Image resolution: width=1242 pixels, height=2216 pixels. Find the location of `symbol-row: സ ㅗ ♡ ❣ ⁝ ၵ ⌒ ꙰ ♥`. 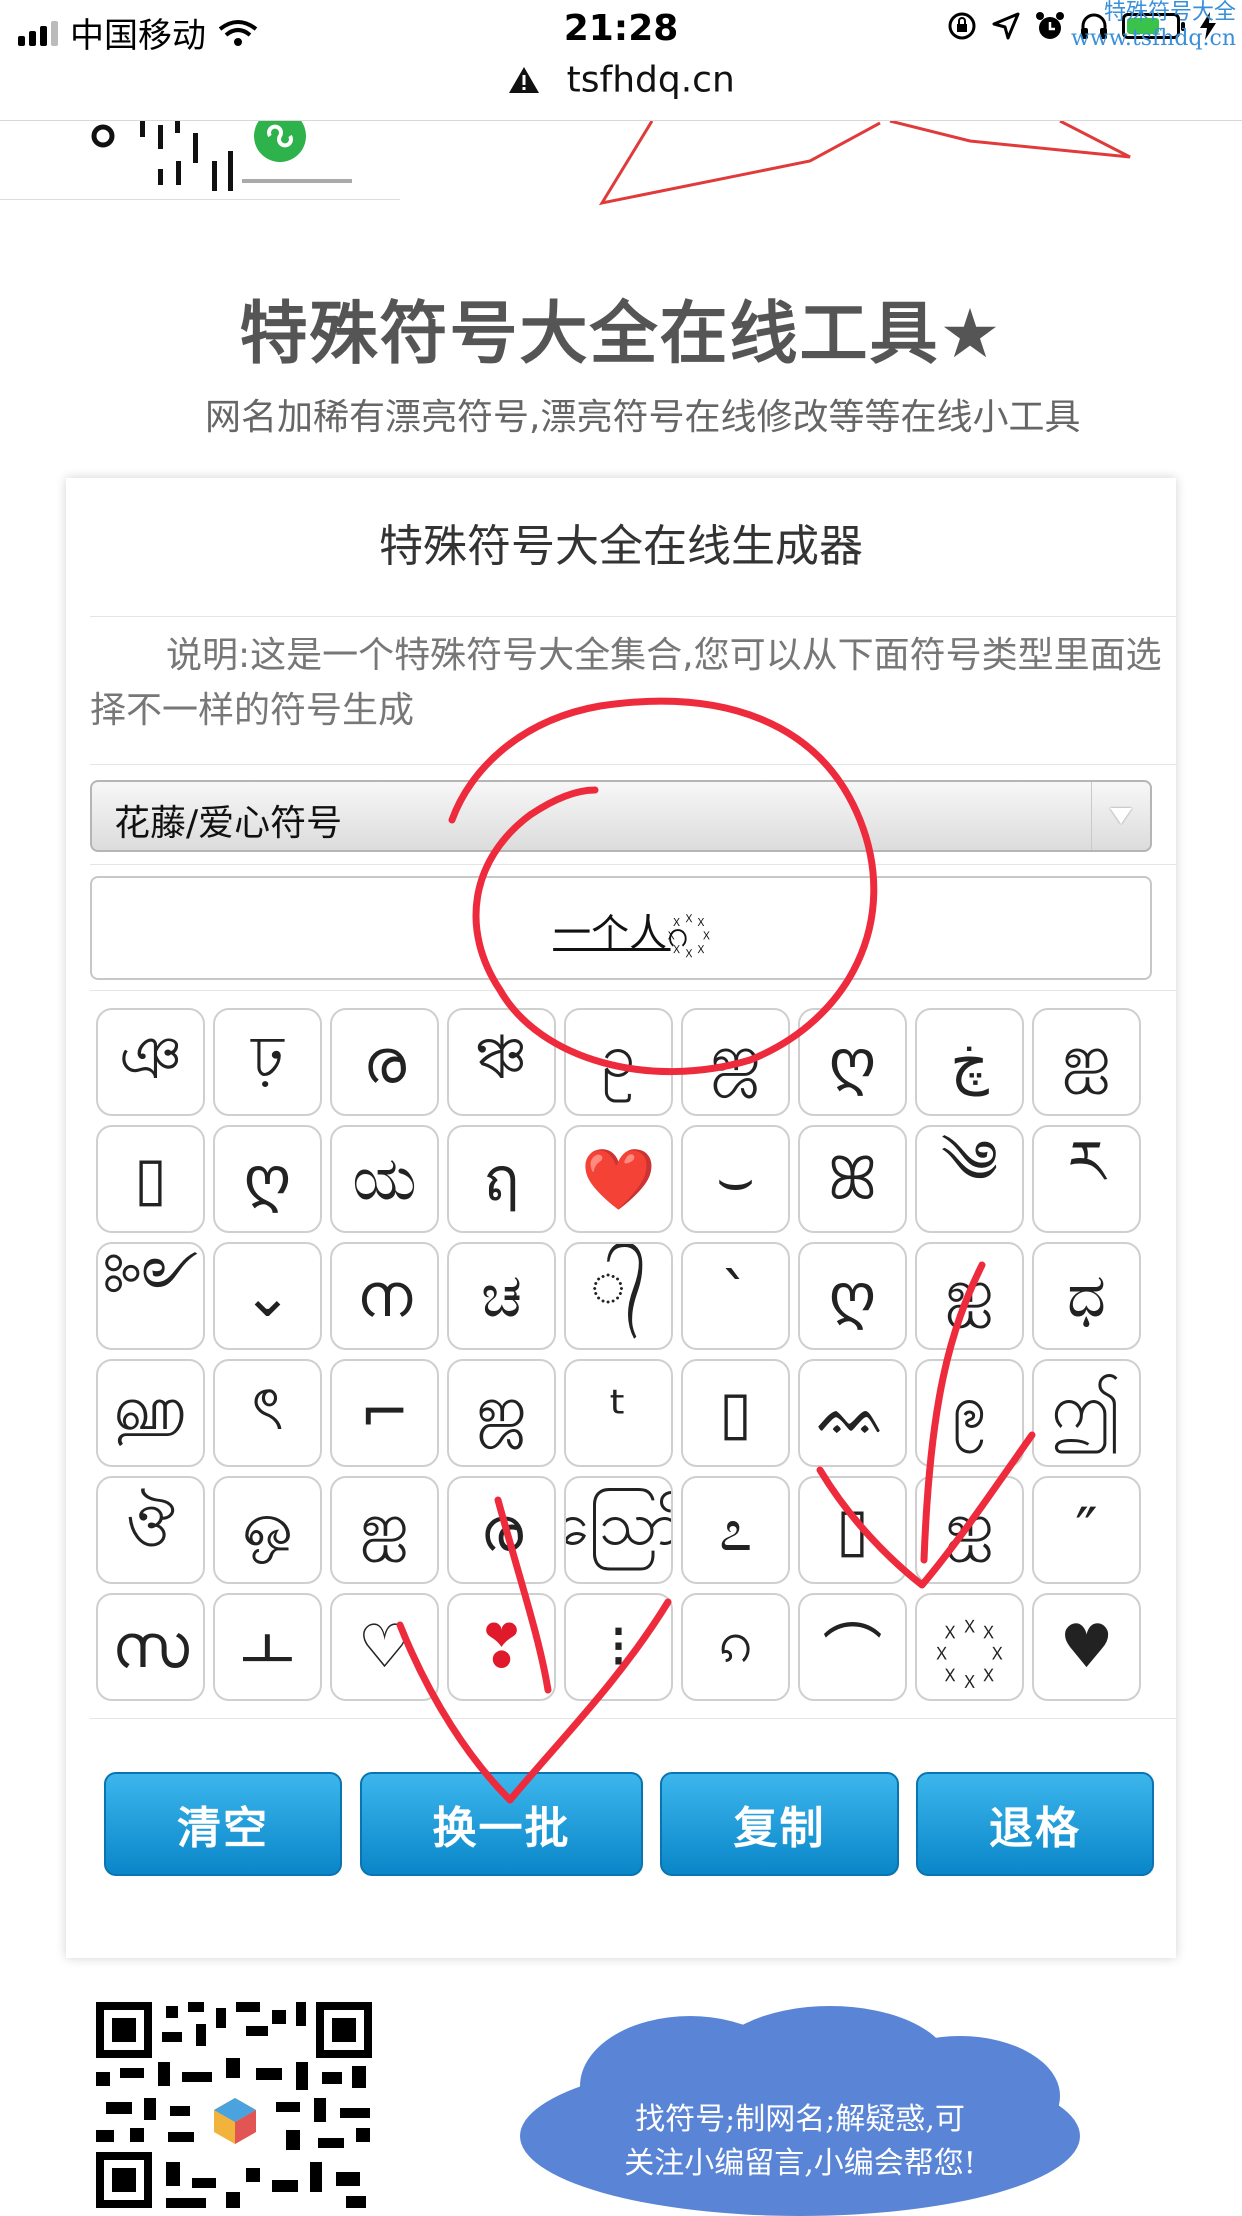

symbol-row: സ ㅗ ♡ ❣ ⁝ ၵ ⌒ ꙰ ♥ is located at coordinates (626, 1647).